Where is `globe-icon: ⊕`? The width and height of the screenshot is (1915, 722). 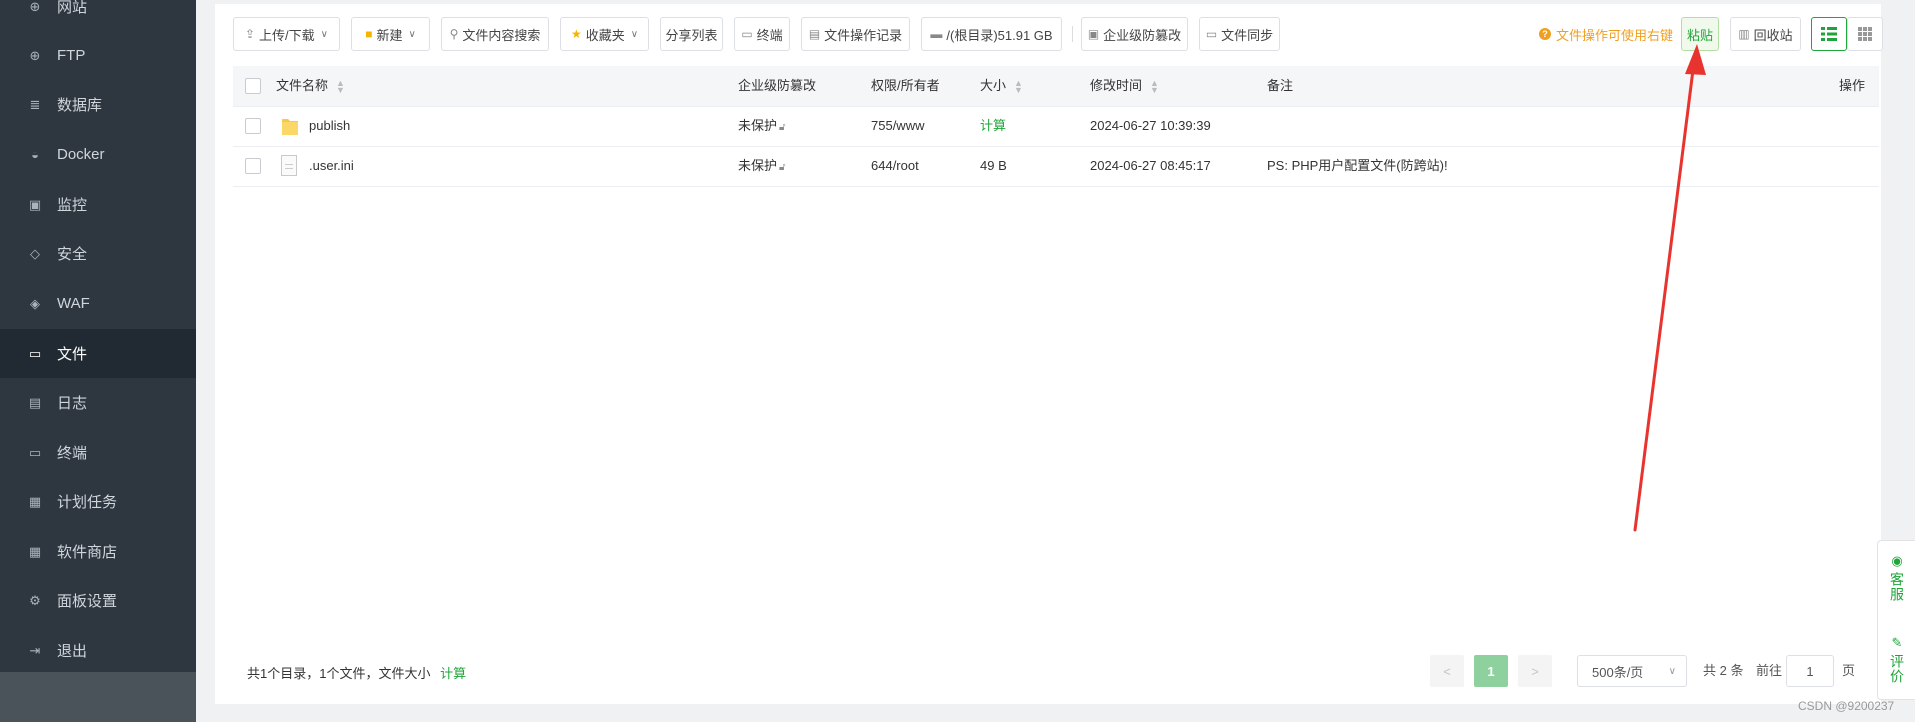
globe-icon: ⊕ is located at coordinates (35, 7).